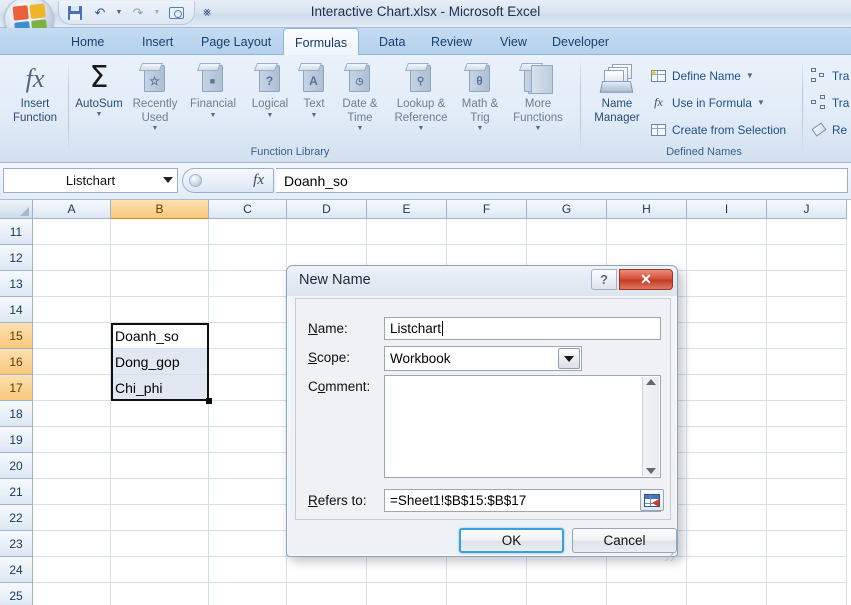 The width and height of the screenshot is (851, 605). Describe the element at coordinates (248, 518) in the screenshot. I see `cell-c22` at that location.